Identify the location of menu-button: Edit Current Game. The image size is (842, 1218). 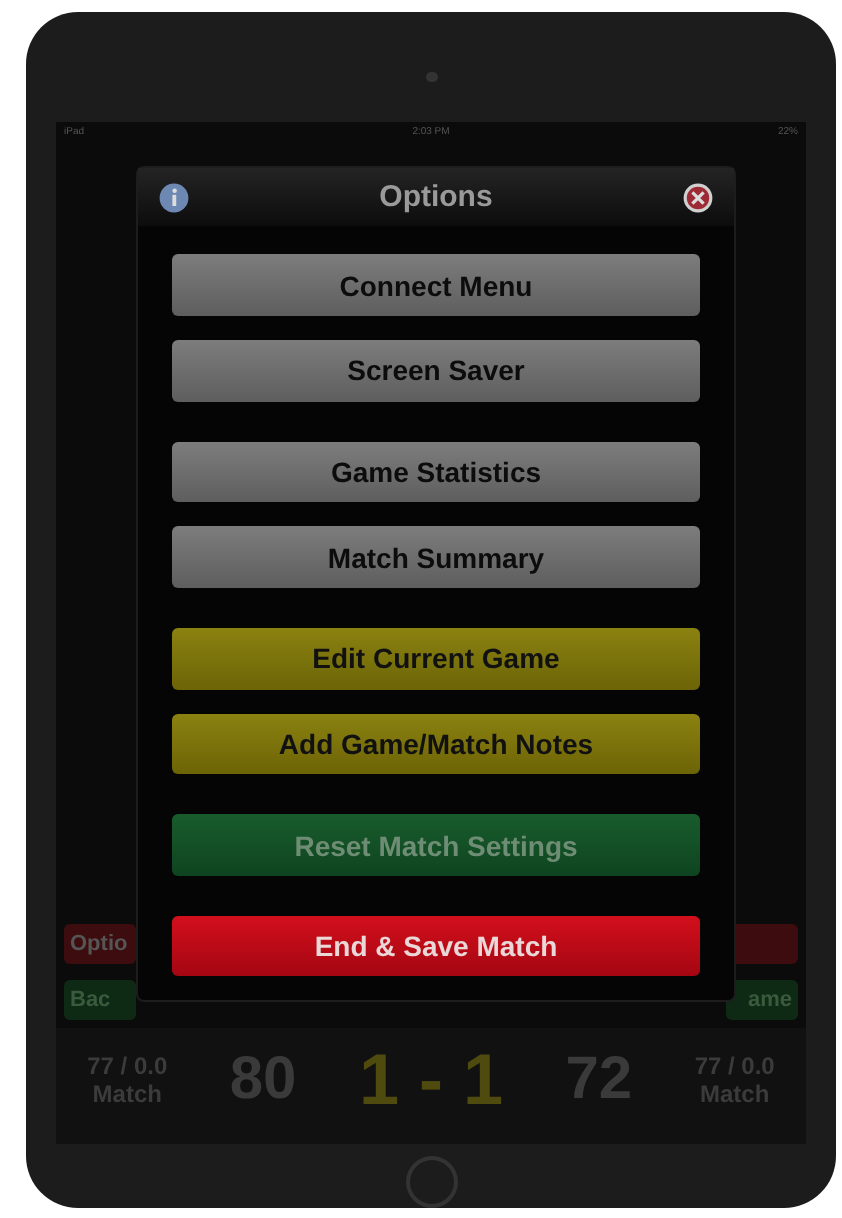
(436, 658).